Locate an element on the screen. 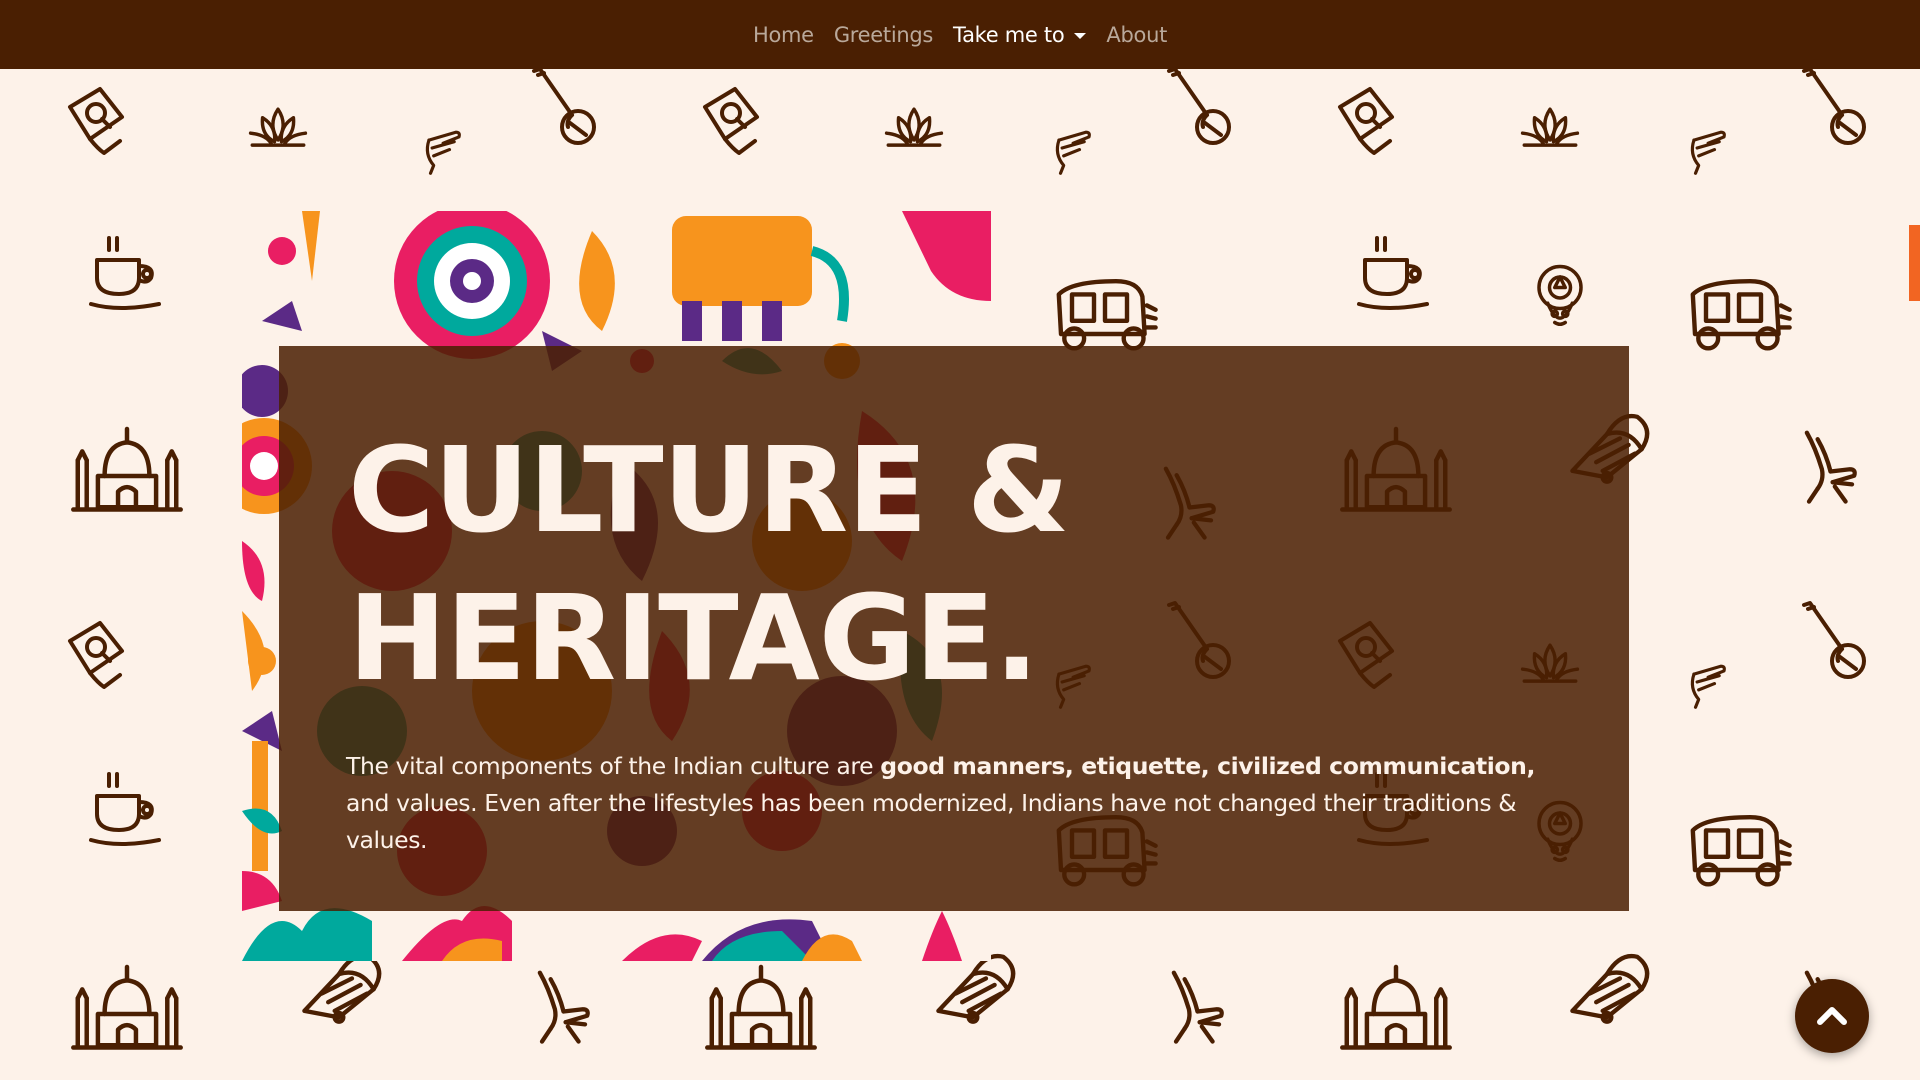 The height and width of the screenshot is (1080, 1920). nav-take-me-to-dropdown: Take me to is located at coordinates (1020, 34).